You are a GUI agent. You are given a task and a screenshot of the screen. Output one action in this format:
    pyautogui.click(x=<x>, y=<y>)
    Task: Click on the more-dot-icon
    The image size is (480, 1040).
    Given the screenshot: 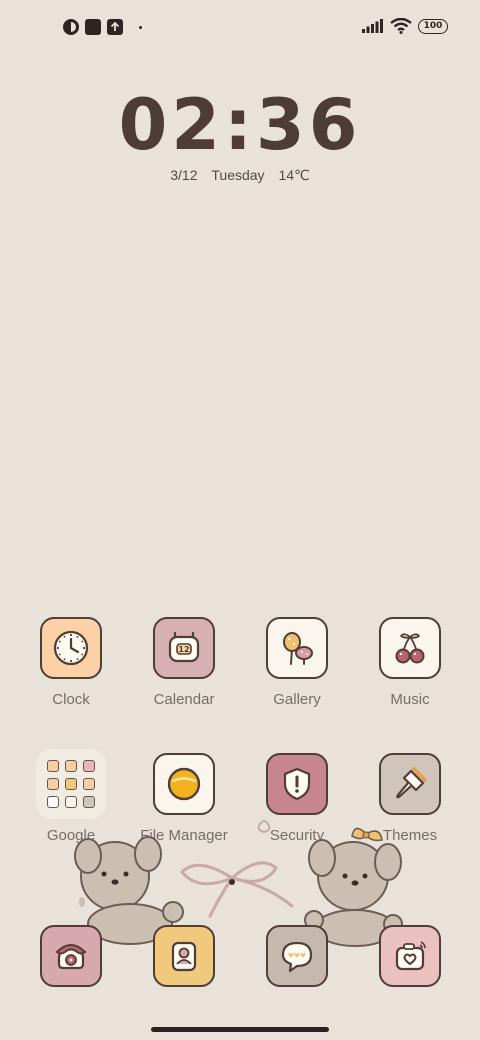 What is the action you would take?
    pyautogui.click(x=140, y=27)
    